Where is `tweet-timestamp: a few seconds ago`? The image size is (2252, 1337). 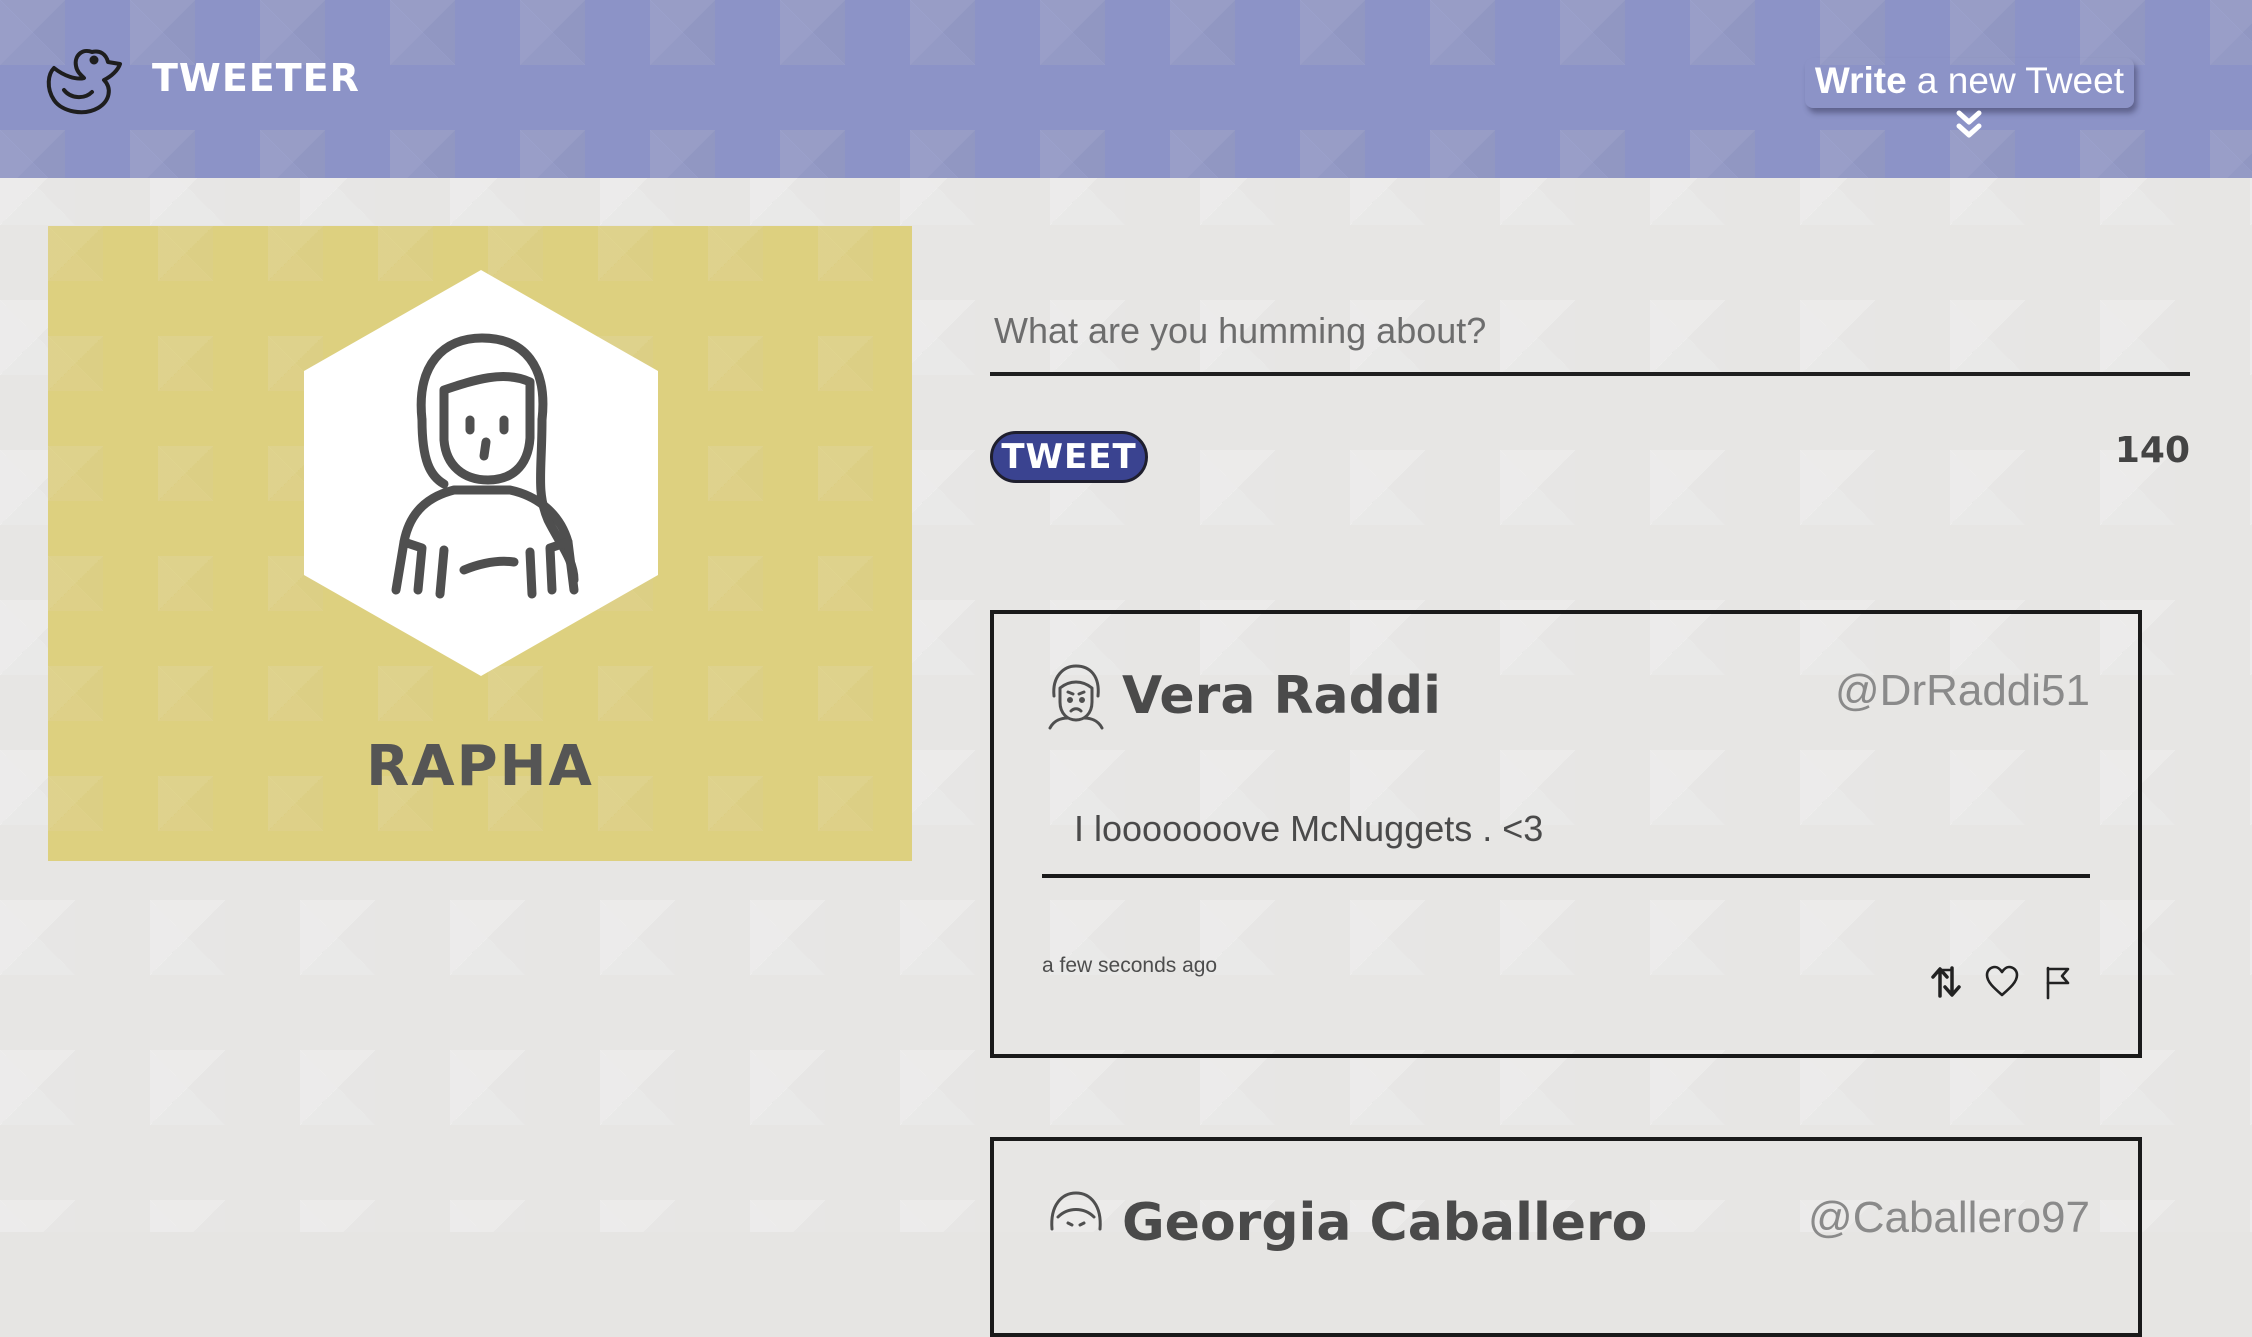
tweet-timestamp: a few seconds ago is located at coordinates (1130, 965).